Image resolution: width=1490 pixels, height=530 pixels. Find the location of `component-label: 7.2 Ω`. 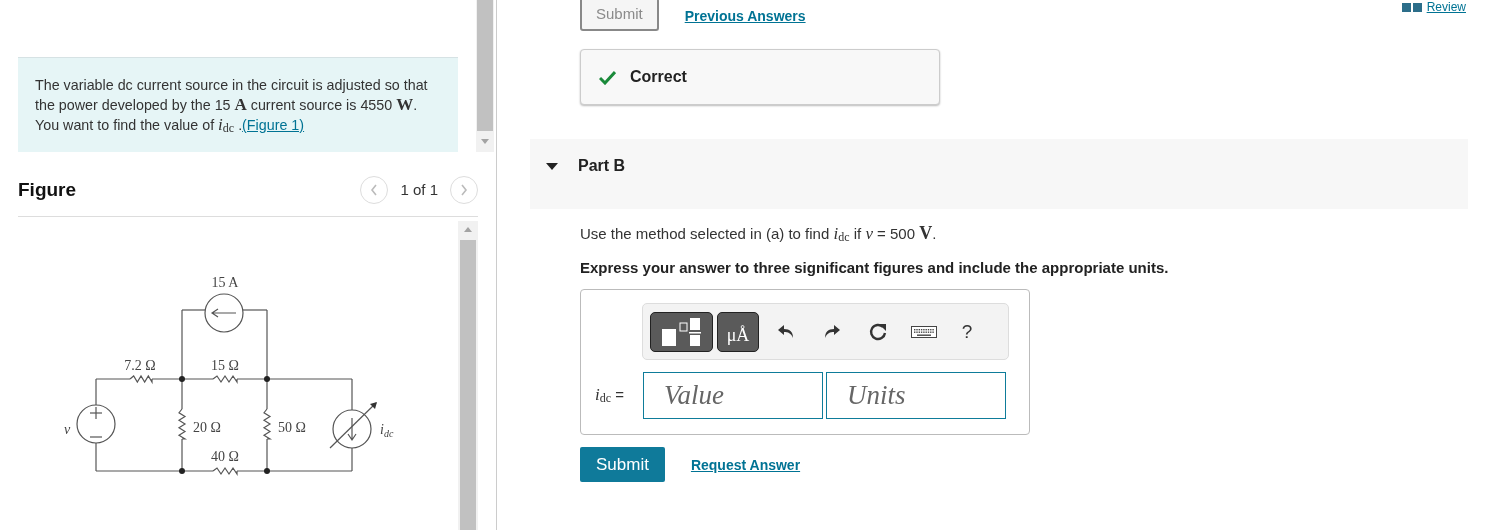

component-label: 7.2 Ω is located at coordinates (140, 365).